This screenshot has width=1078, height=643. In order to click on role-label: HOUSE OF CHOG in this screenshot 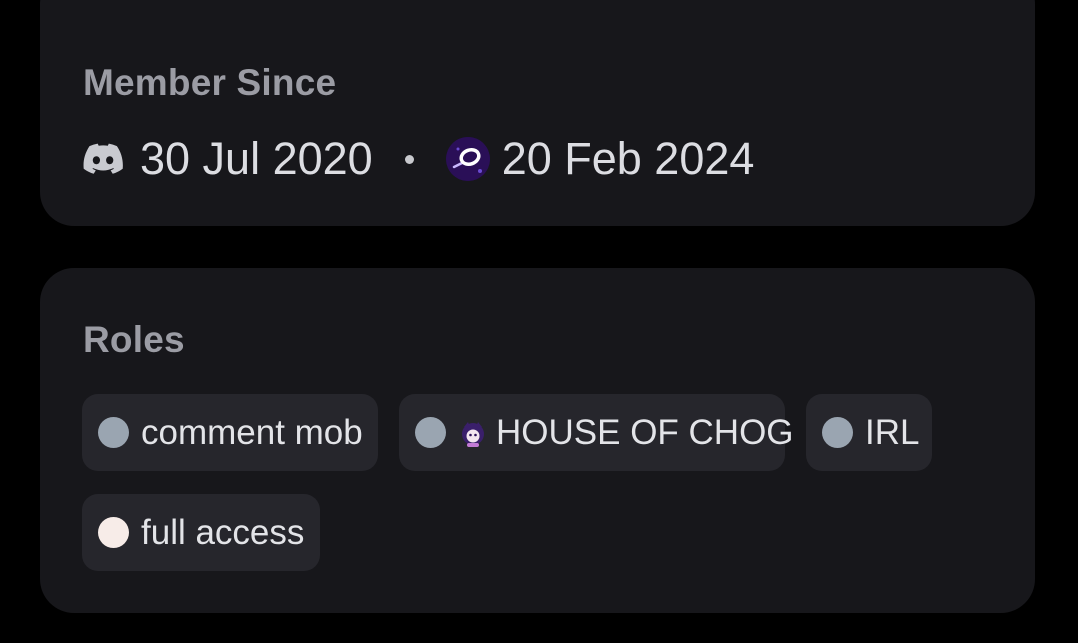, I will do `click(645, 432)`.